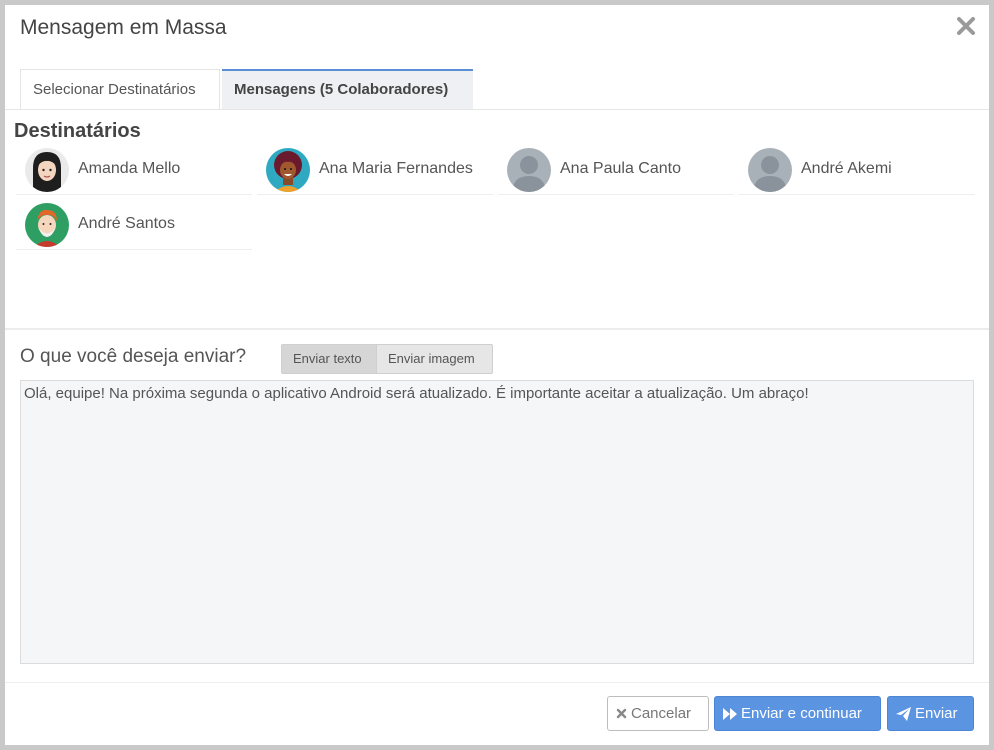 This screenshot has height=750, width=994. I want to click on avatar-woman-curly-hair-icon, so click(288, 170).